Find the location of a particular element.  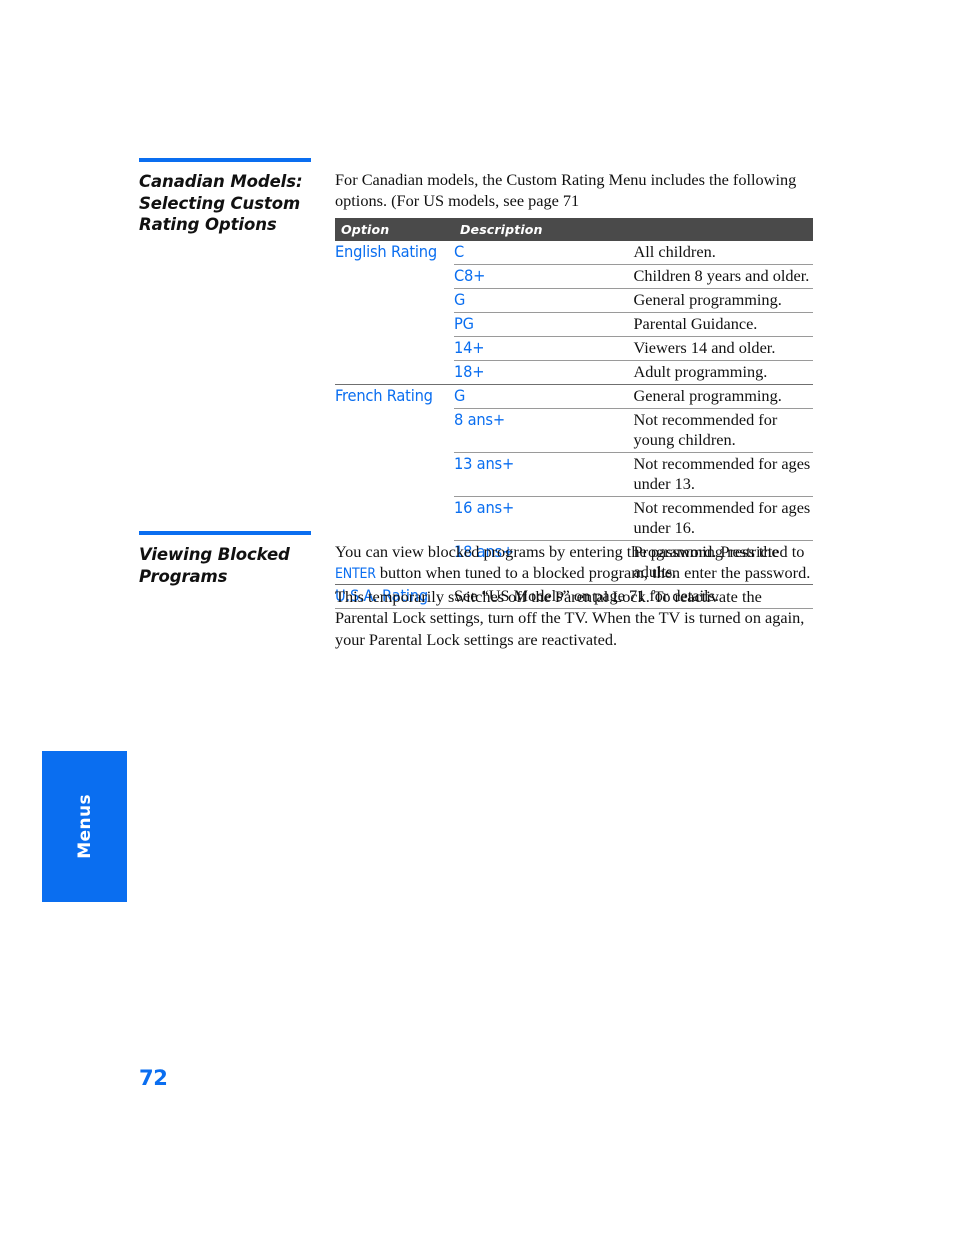

section-heading-viewing-blocked-programs: Viewing Blocked Programs is located at coordinates (214, 565).